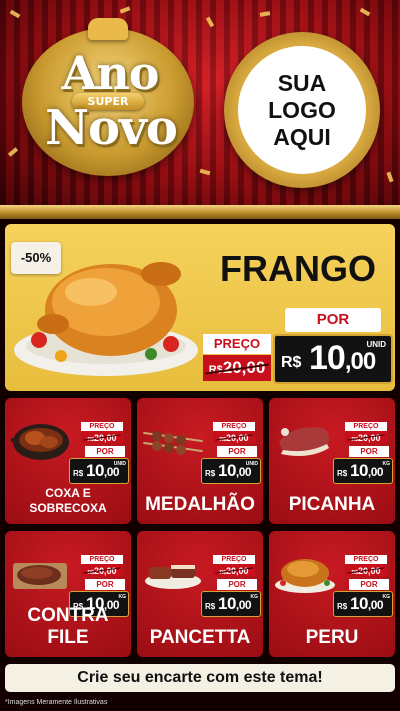 The height and width of the screenshot is (711, 400). What do you see at coordinates (332, 637) in the screenshot?
I see `product-name: PERU` at bounding box center [332, 637].